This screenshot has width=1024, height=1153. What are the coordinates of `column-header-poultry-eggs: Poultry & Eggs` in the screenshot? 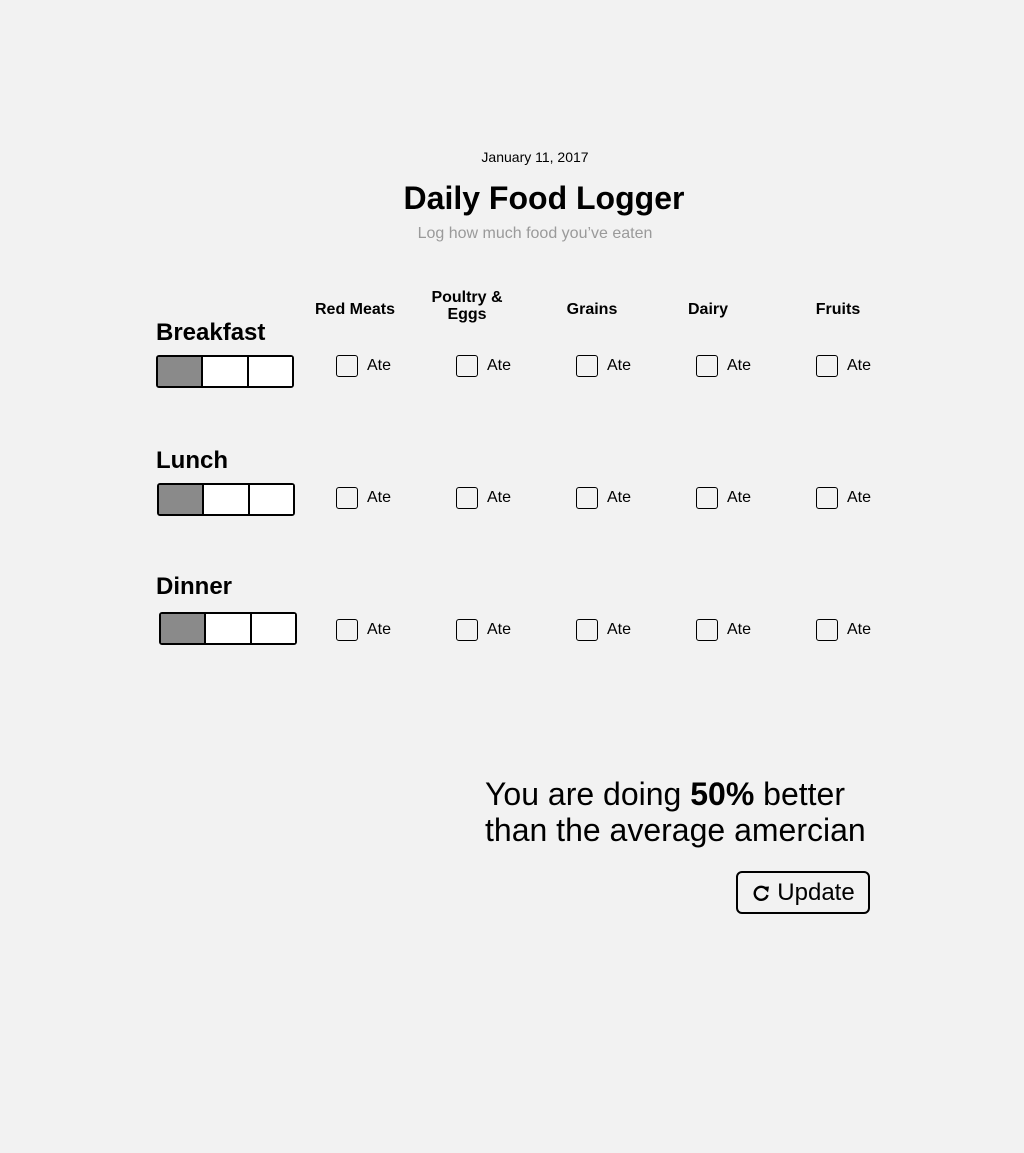 It's located at (467, 306).